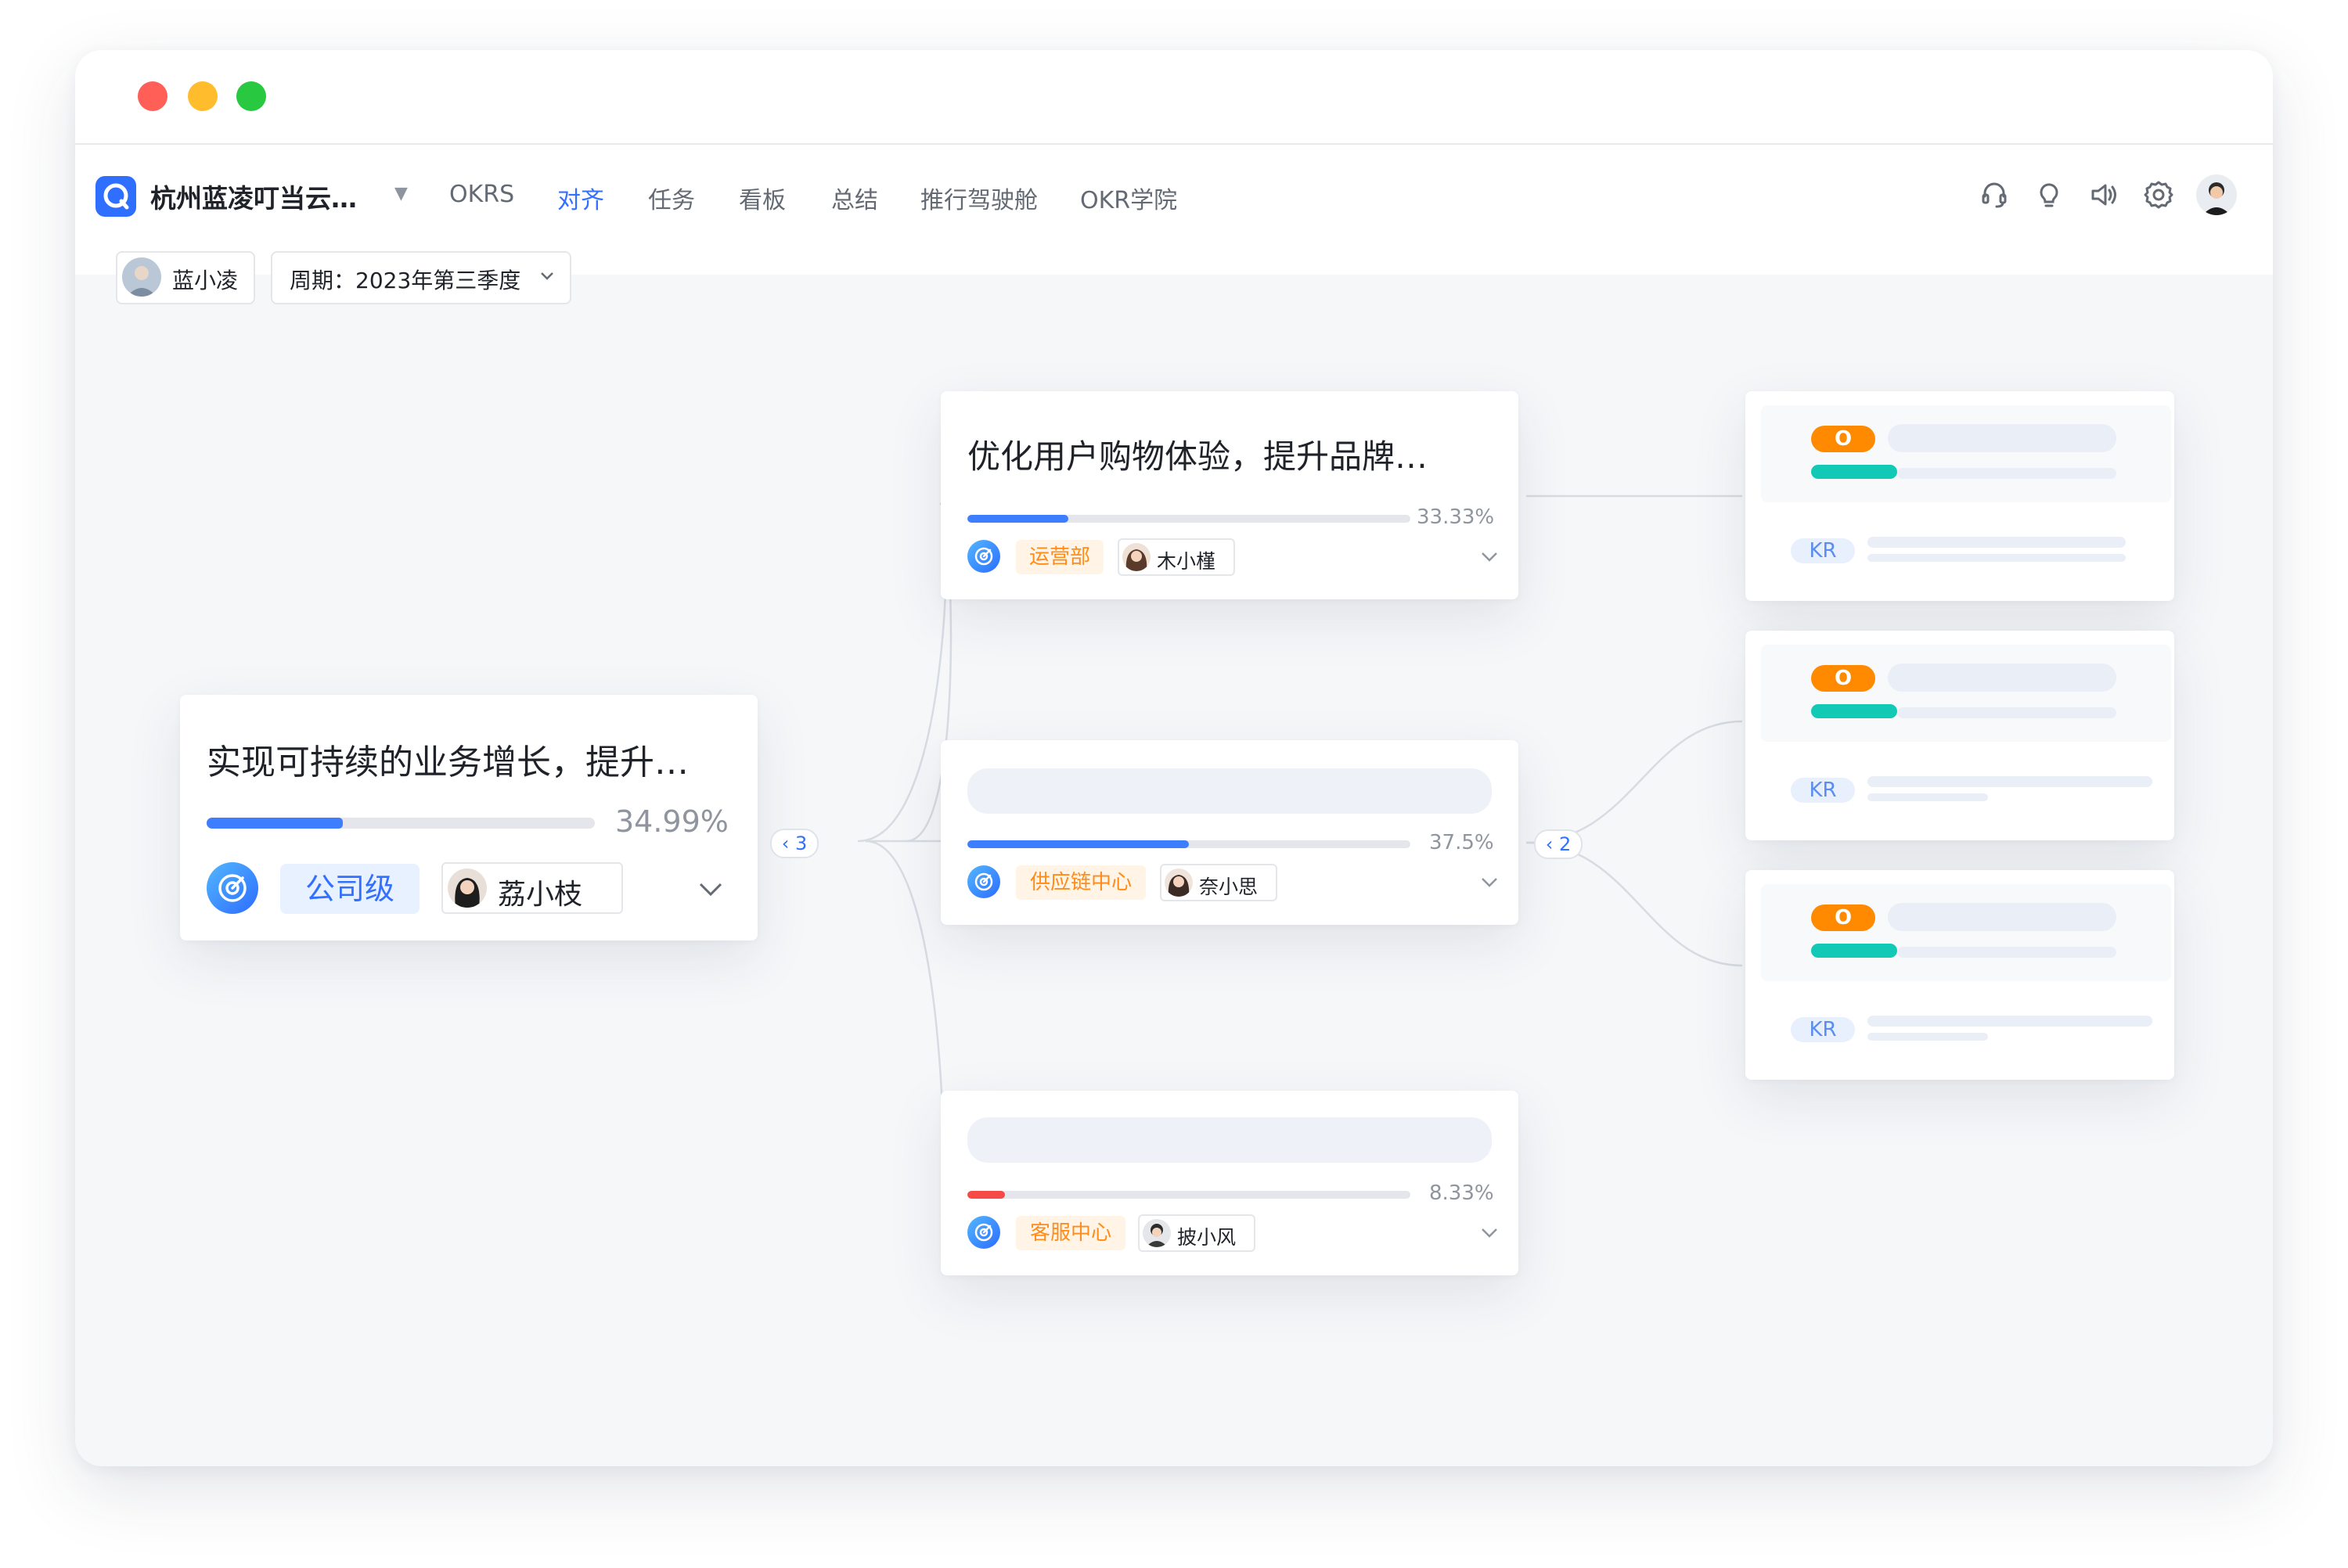 This screenshot has height=1568, width=2348. I want to click on objective-owner-chip: 木小槿, so click(1176, 557).